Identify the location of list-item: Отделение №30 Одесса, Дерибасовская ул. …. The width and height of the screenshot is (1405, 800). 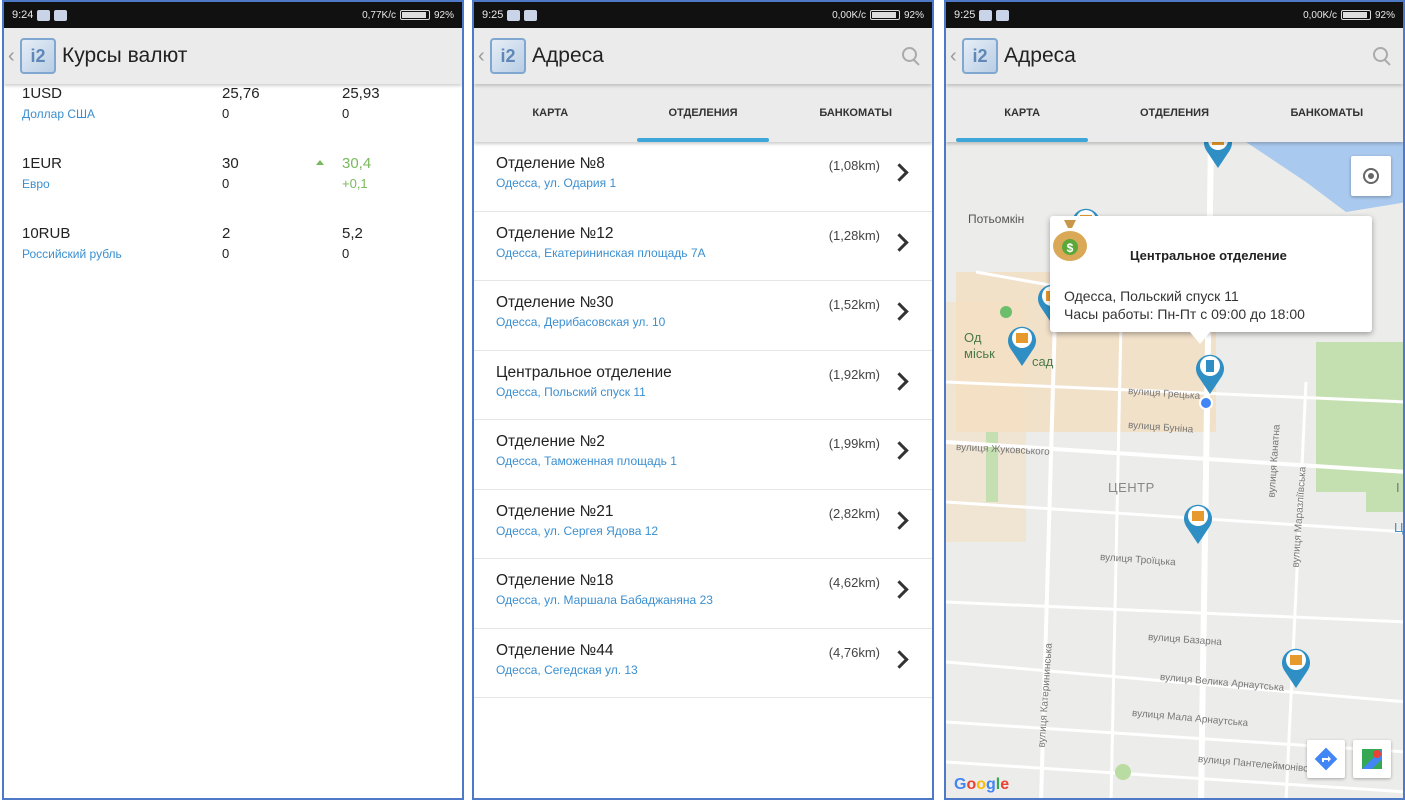
(703, 316).